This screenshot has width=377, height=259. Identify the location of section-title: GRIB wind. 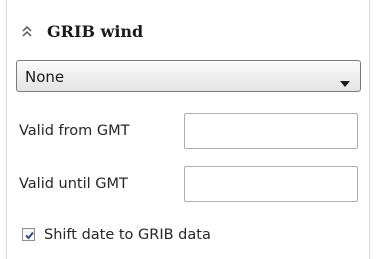
(95, 31).